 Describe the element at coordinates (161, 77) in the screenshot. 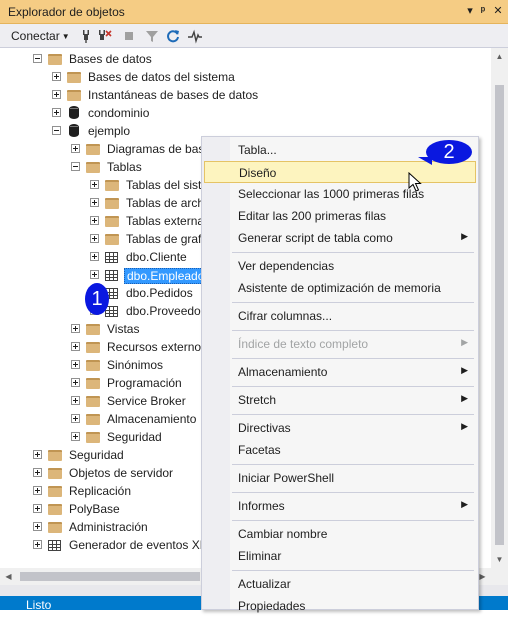

I see `tree-node-label: Bases de datos del sistema` at that location.